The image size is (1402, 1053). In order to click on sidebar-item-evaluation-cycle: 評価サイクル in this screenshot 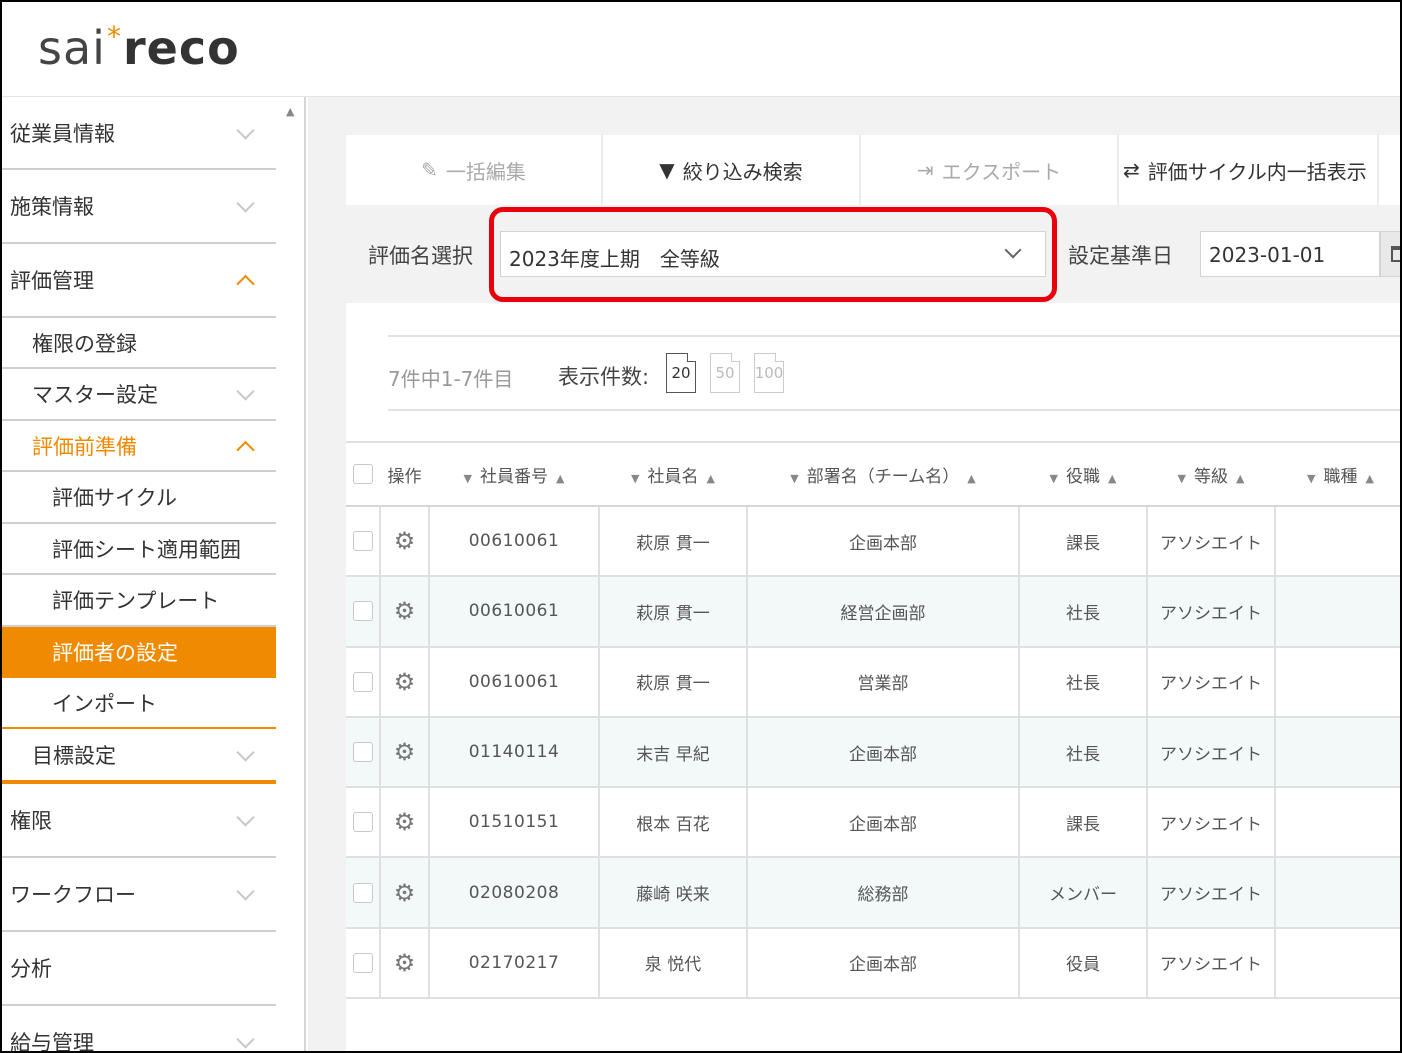, I will do `click(139, 498)`.